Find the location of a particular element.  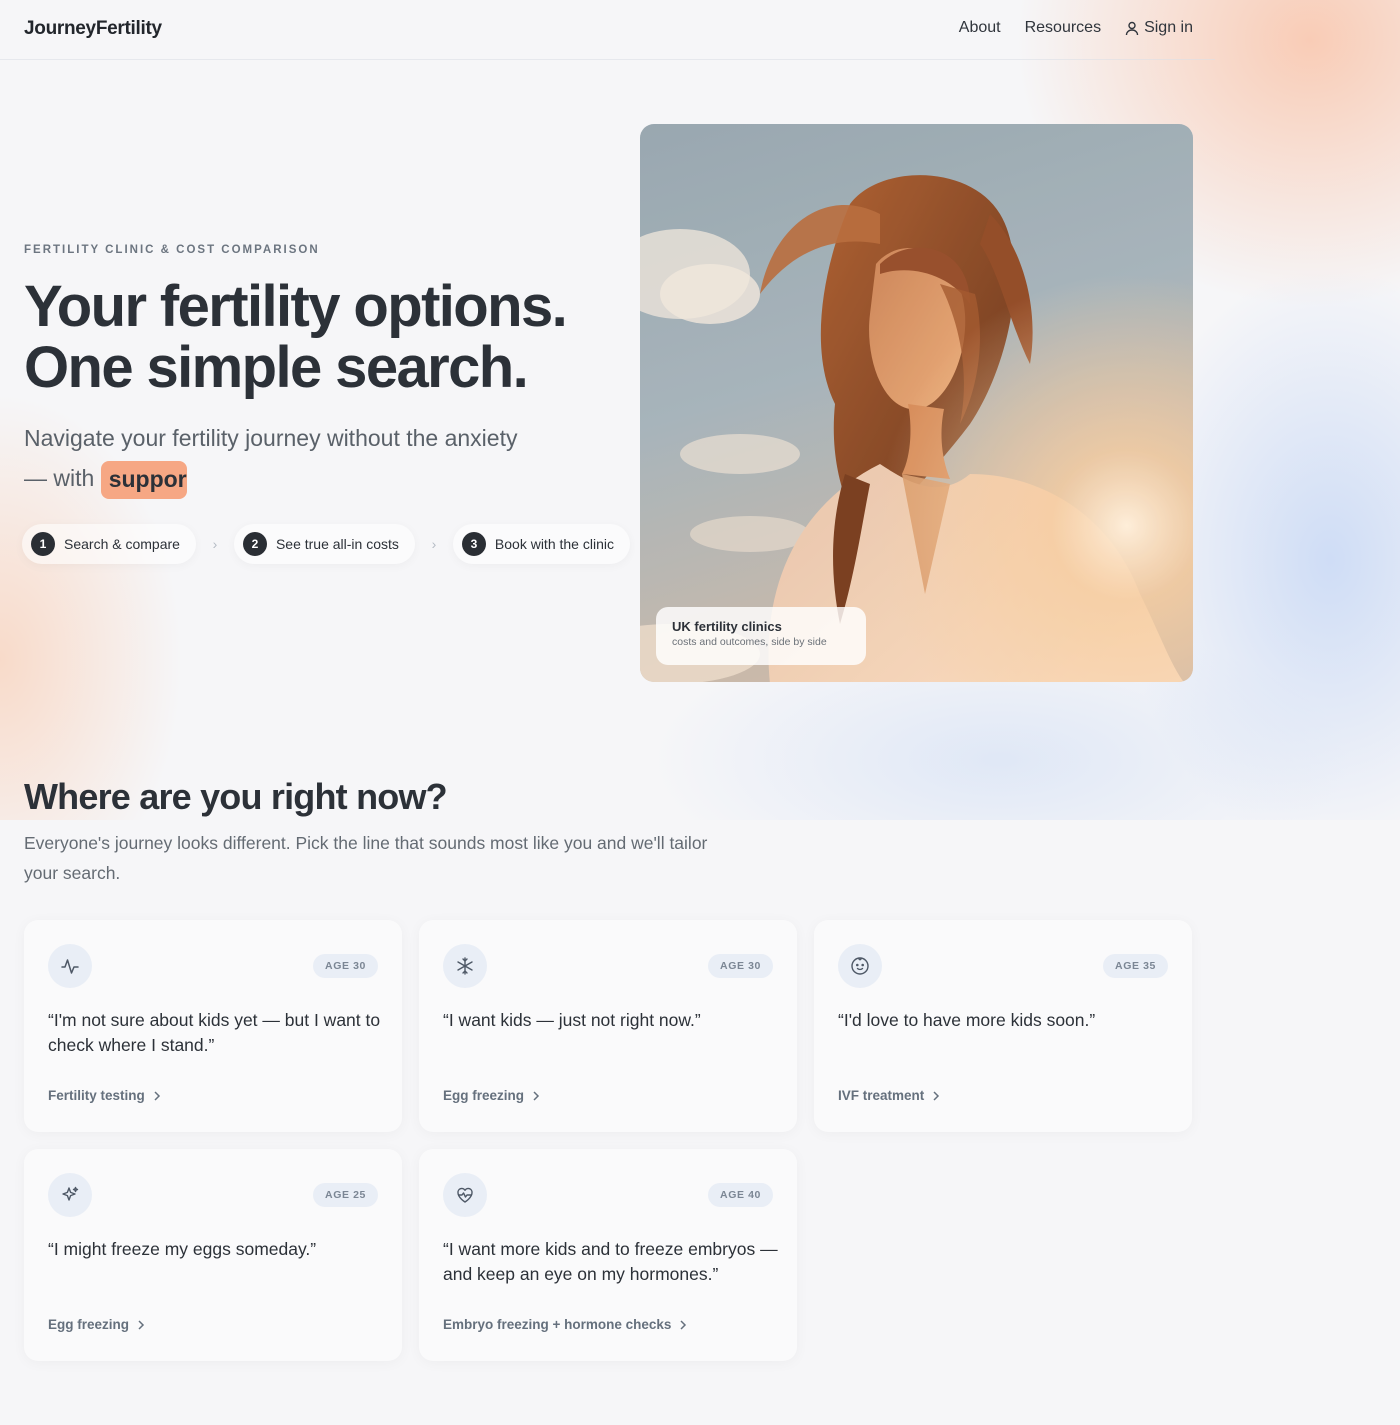

card-link-label: Embryo freezing + hormone checks is located at coordinates (557, 1324).